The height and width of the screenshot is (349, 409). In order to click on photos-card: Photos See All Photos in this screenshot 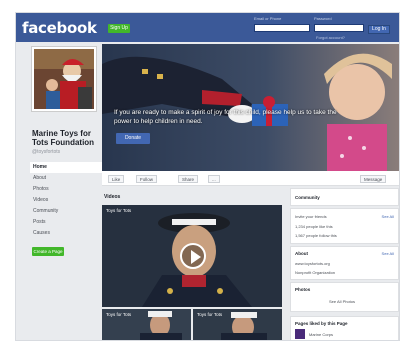, I will do `click(344, 297)`.